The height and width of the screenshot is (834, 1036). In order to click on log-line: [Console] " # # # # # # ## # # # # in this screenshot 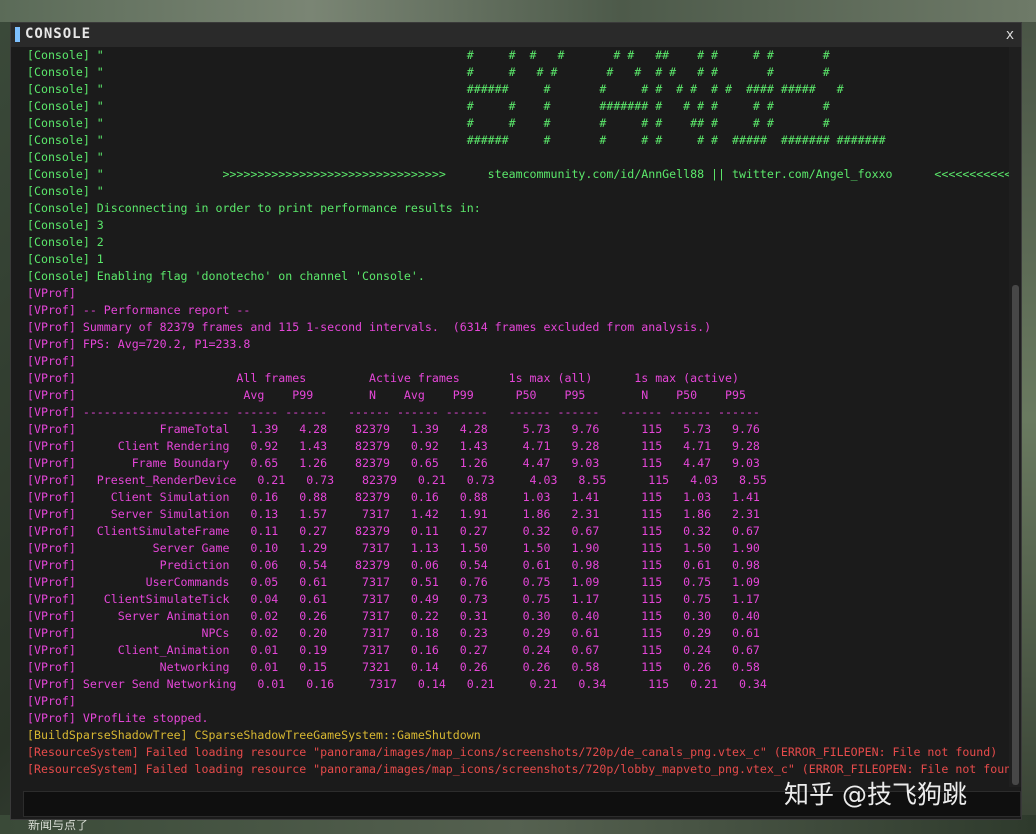, I will do `click(428, 123)`.